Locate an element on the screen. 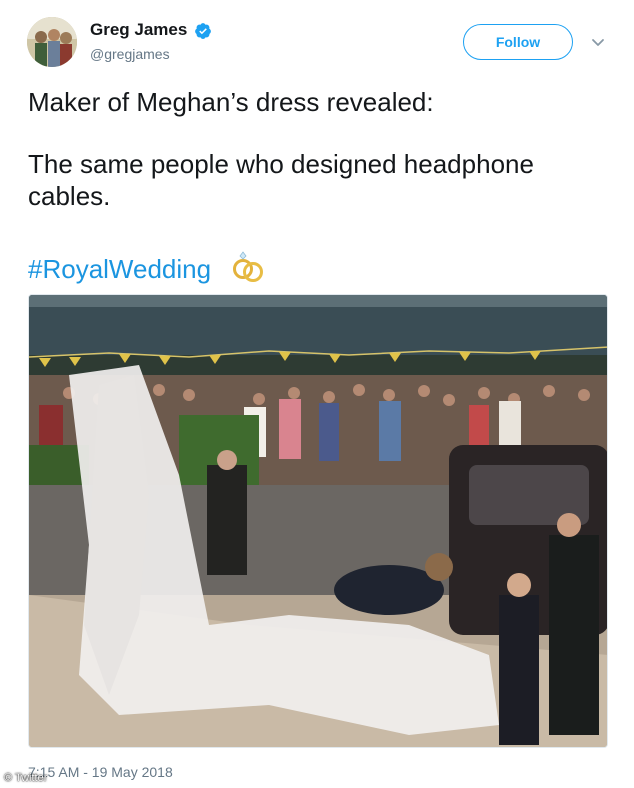  follow-button: Follow is located at coordinates (518, 42).